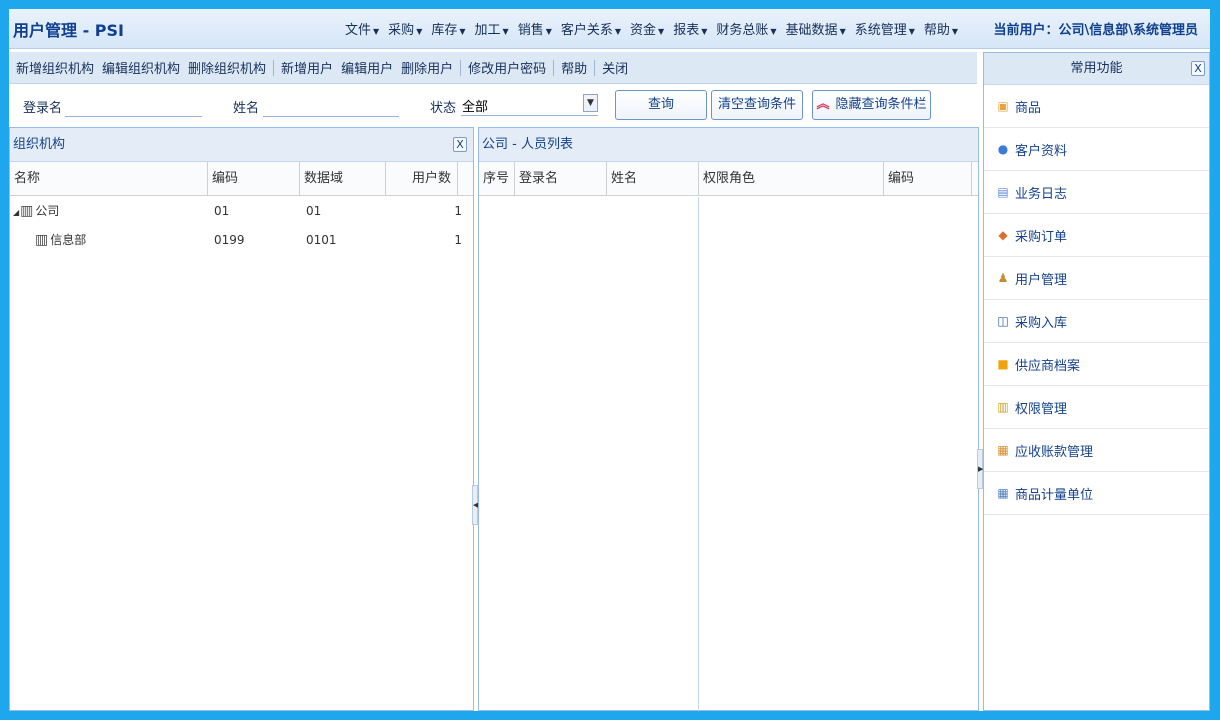  What do you see at coordinates (314, 210) in the screenshot?
I see `org-data-domain: 01` at bounding box center [314, 210].